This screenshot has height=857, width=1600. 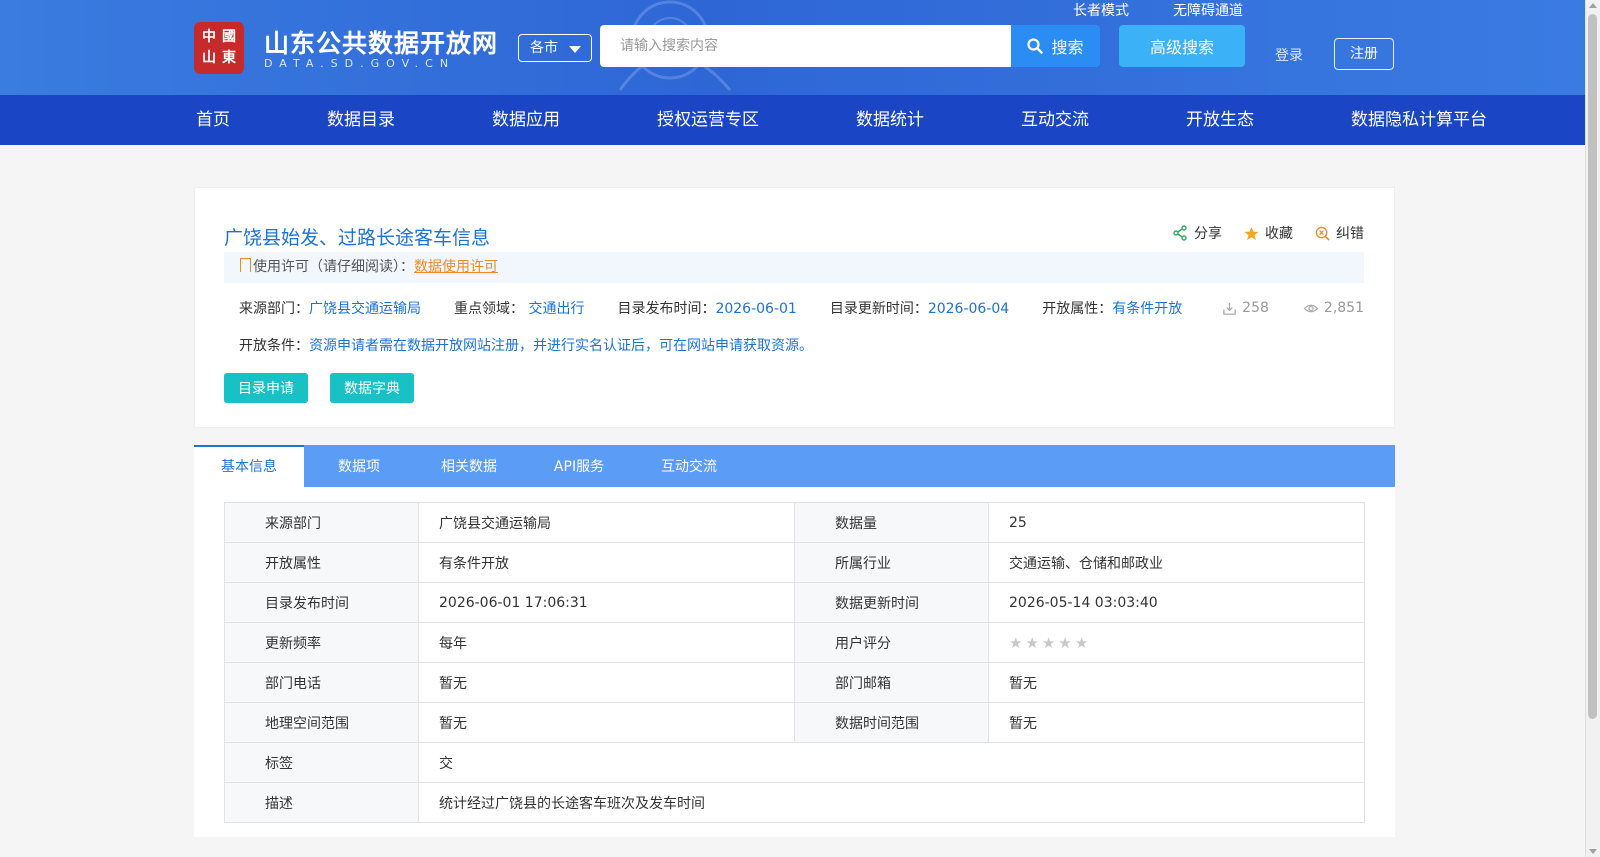 I want to click on table-row: 开放属性 有条件开放 所属行业 交通运输、仓储和邮政业, so click(x=794, y=562).